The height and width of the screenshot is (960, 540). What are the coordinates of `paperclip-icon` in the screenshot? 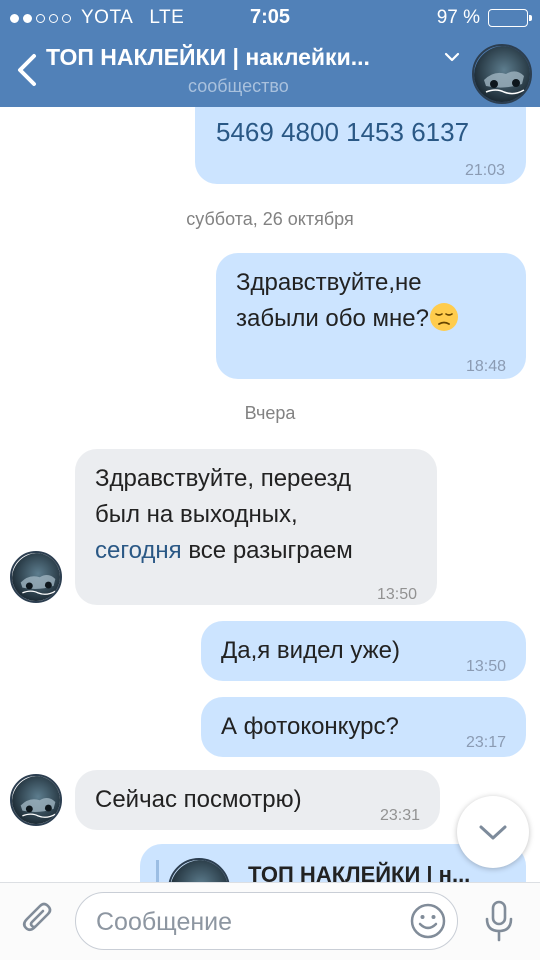 It's located at (38, 919).